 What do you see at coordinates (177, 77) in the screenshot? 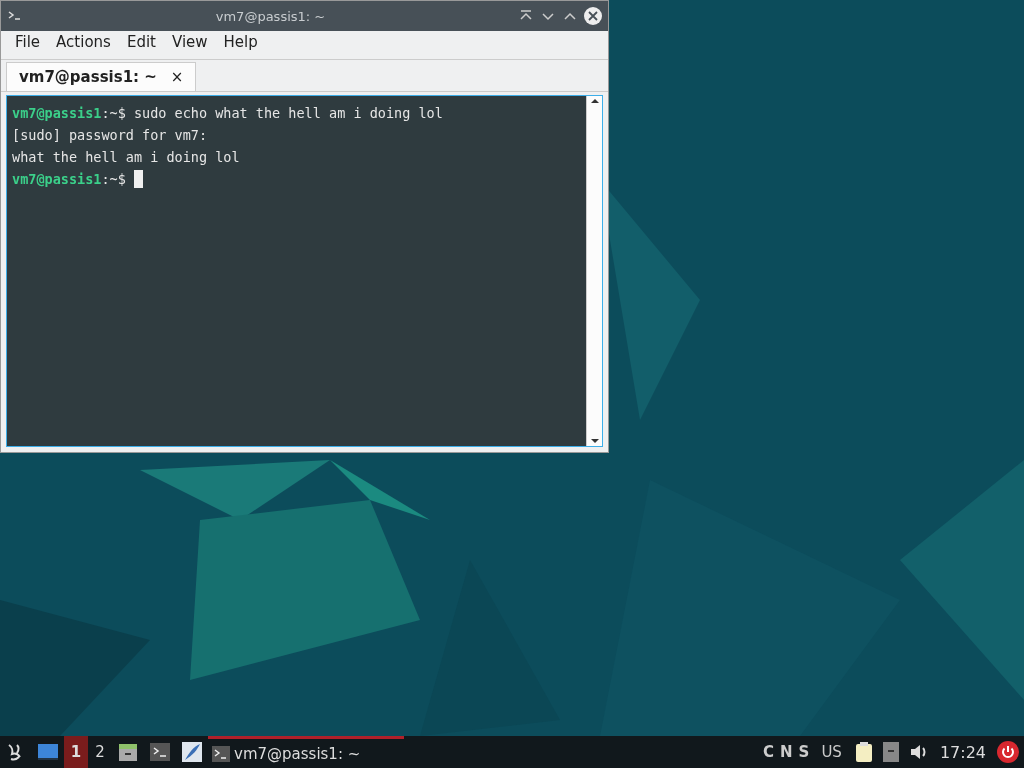
I see `tab-close-button: ×` at bounding box center [177, 77].